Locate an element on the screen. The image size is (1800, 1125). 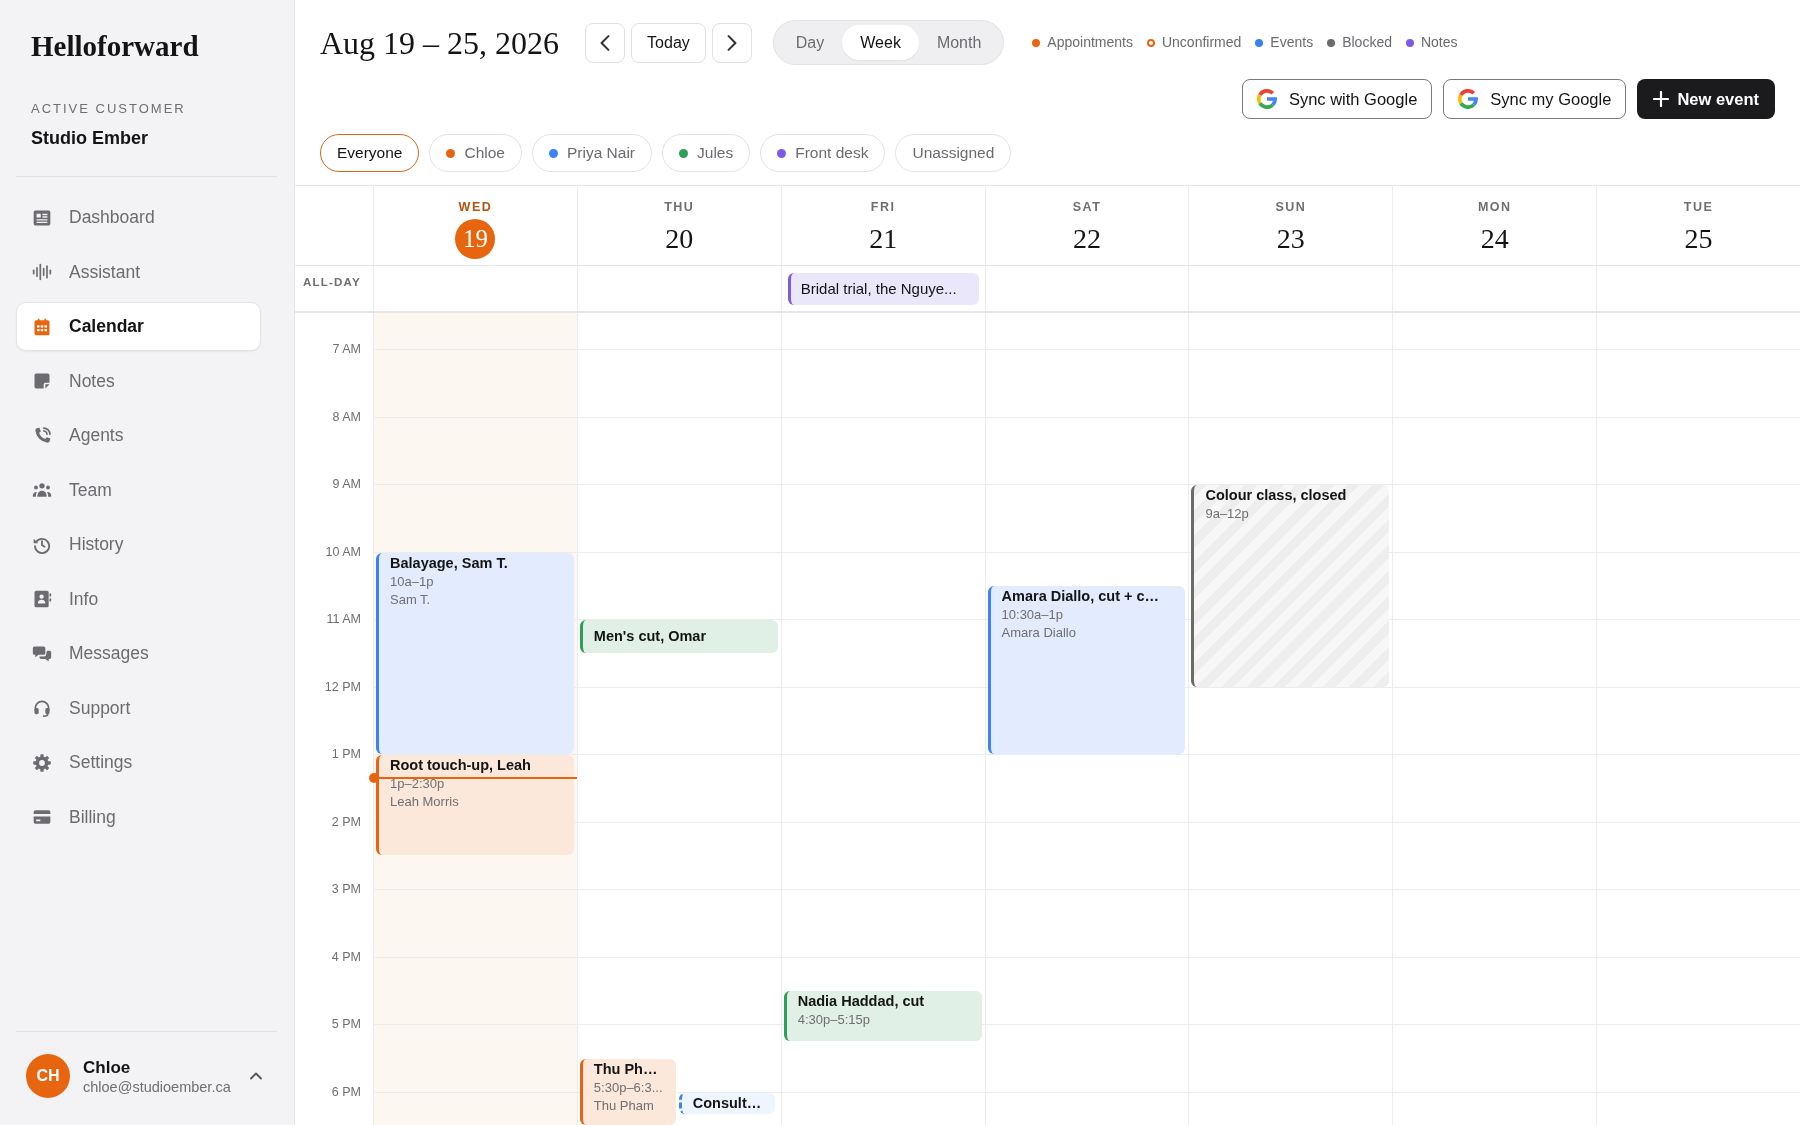
date-number: 20 is located at coordinates (679, 239).